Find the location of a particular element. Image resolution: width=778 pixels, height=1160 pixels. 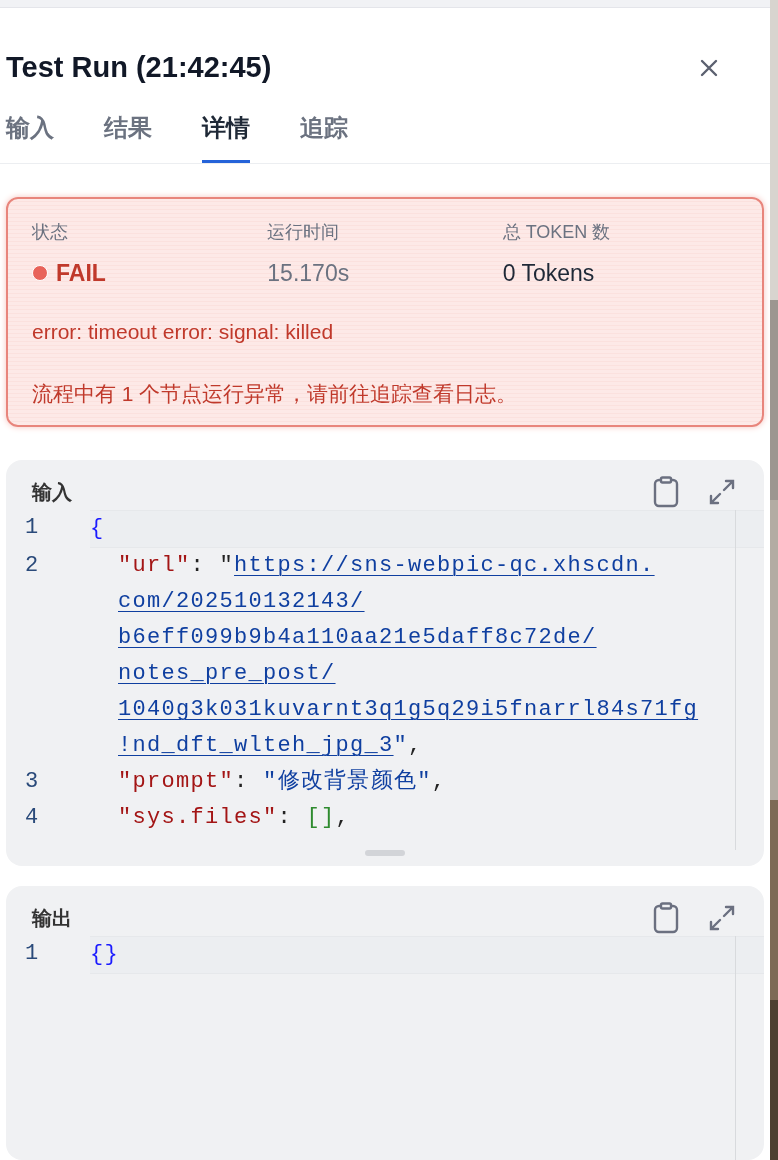

code-token: "sys.files" is located at coordinates (198, 817).